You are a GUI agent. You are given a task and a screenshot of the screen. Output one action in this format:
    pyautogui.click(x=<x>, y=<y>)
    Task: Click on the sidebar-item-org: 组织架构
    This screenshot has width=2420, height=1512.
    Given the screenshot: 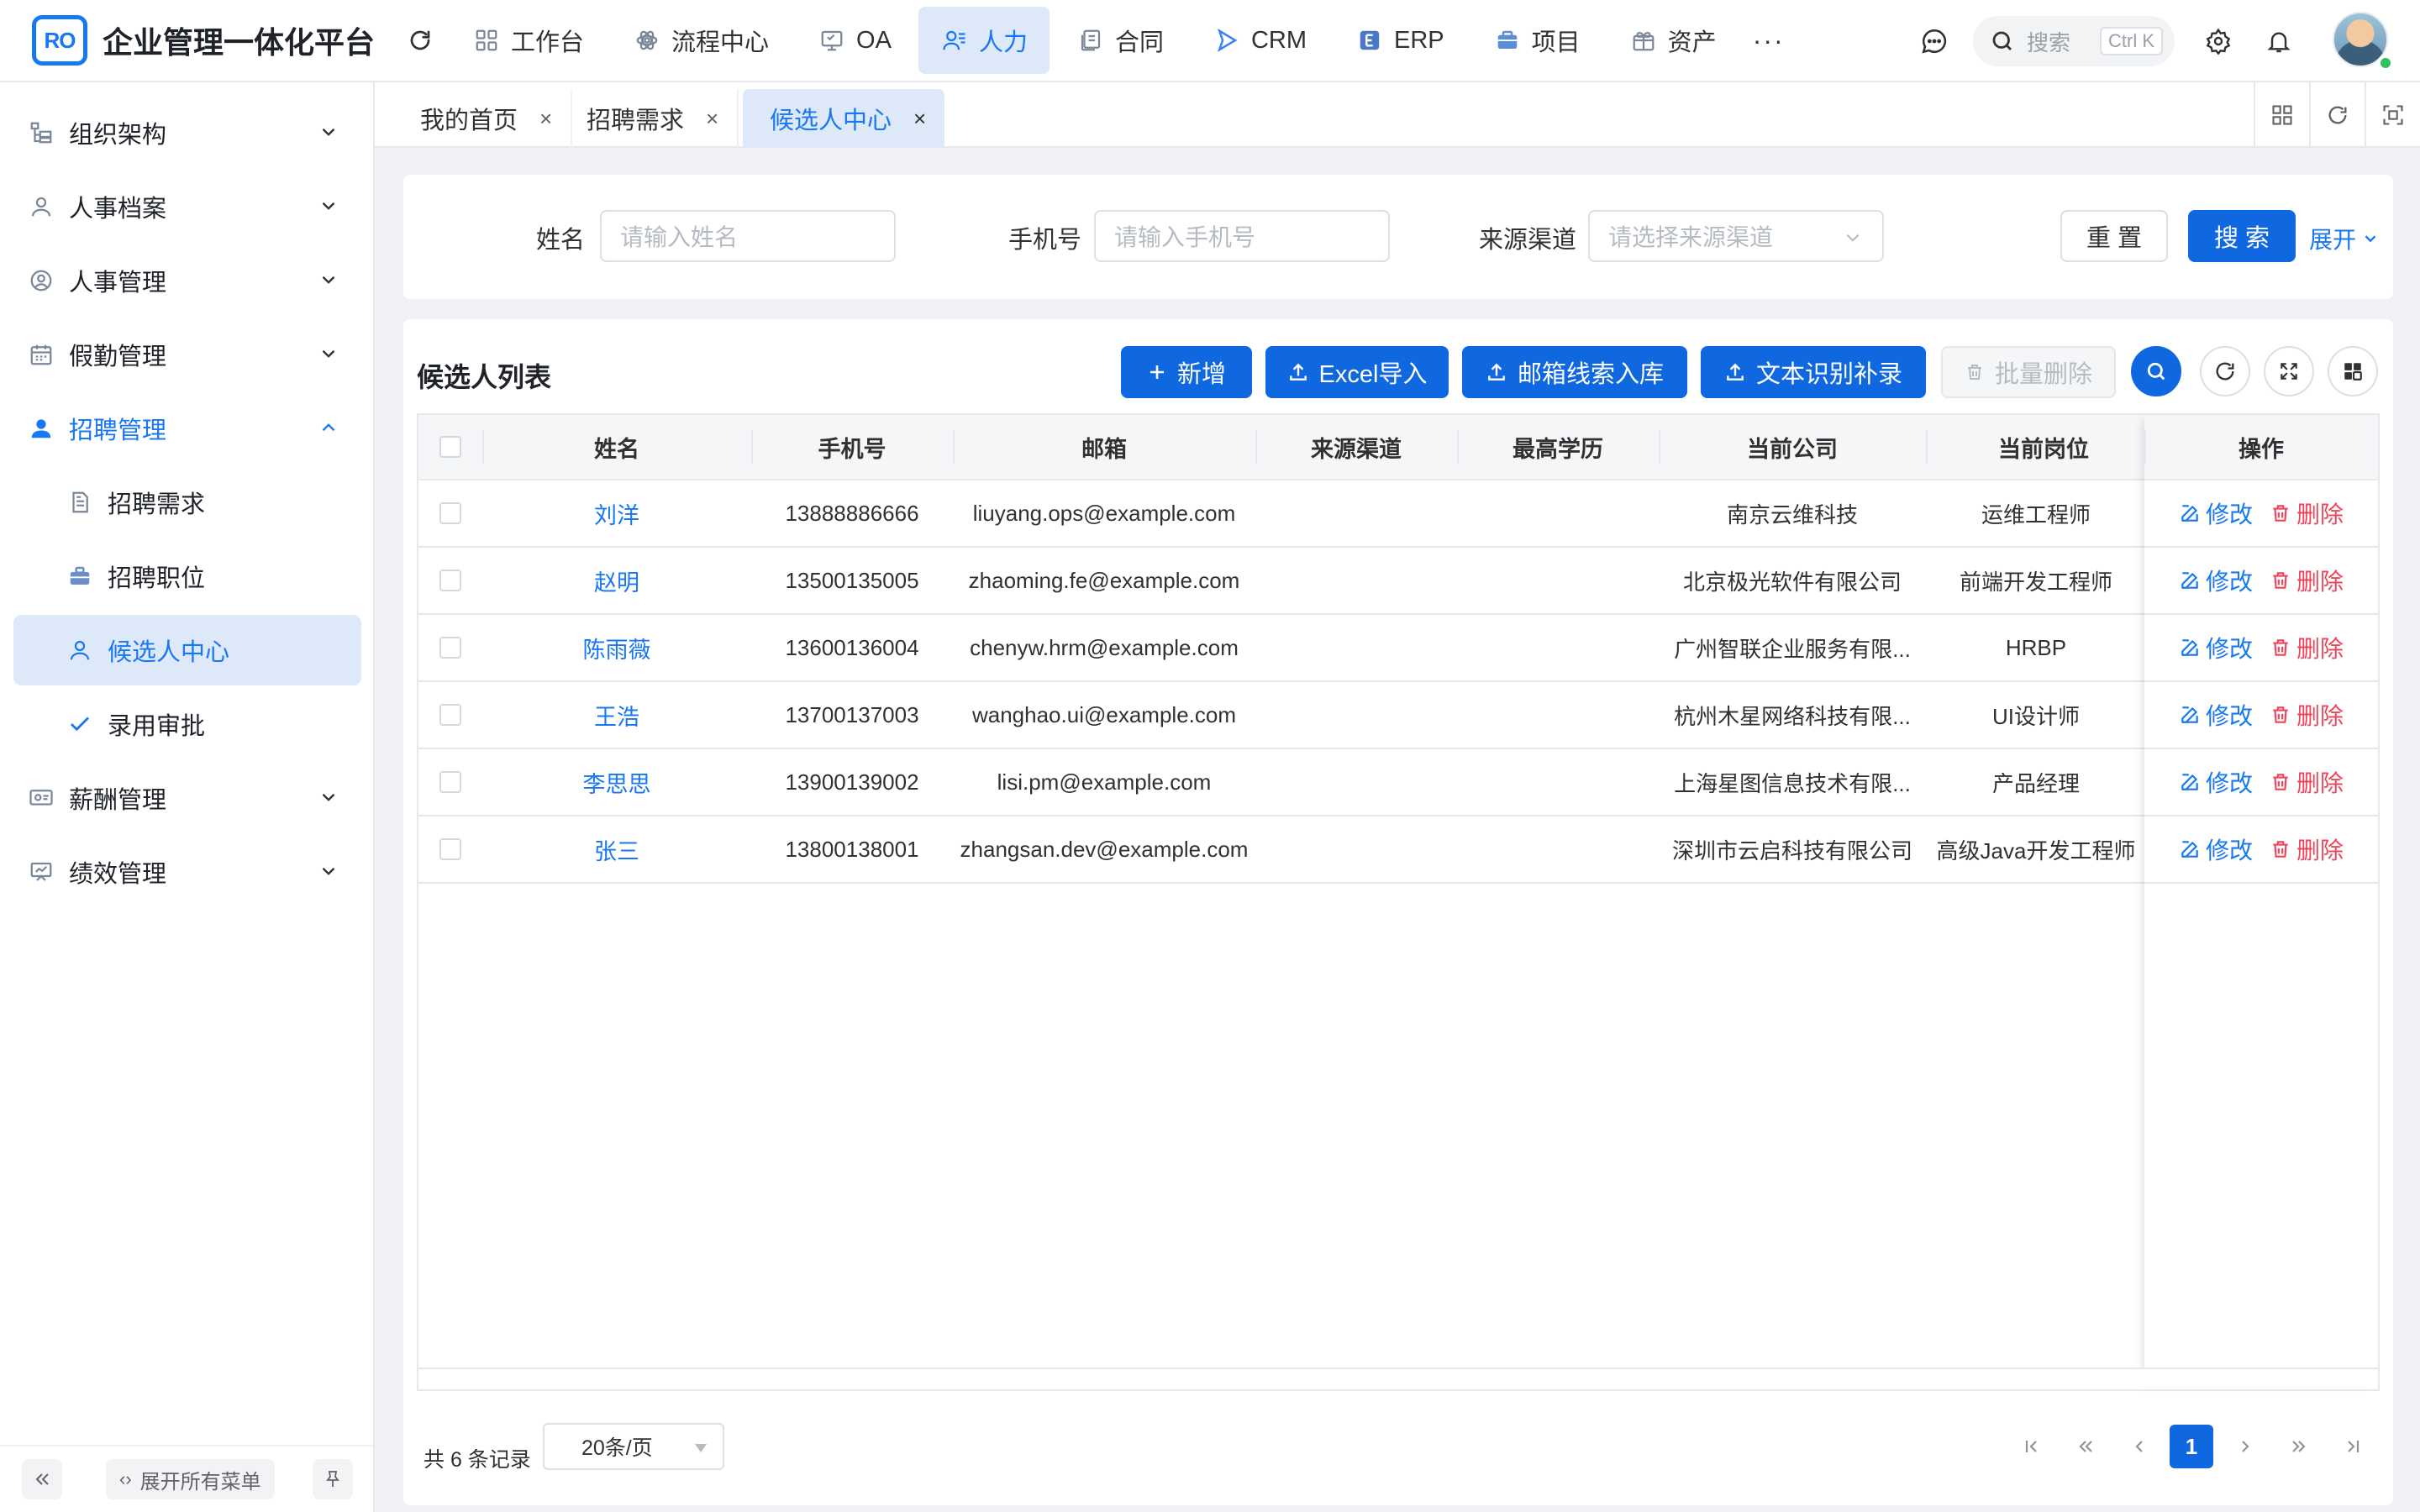 What is the action you would take?
    pyautogui.click(x=187, y=132)
    